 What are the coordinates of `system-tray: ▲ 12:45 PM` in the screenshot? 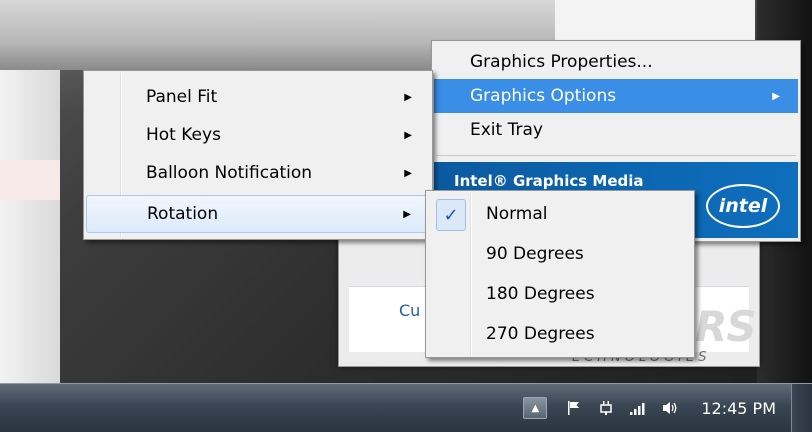 It's located at (667, 408).